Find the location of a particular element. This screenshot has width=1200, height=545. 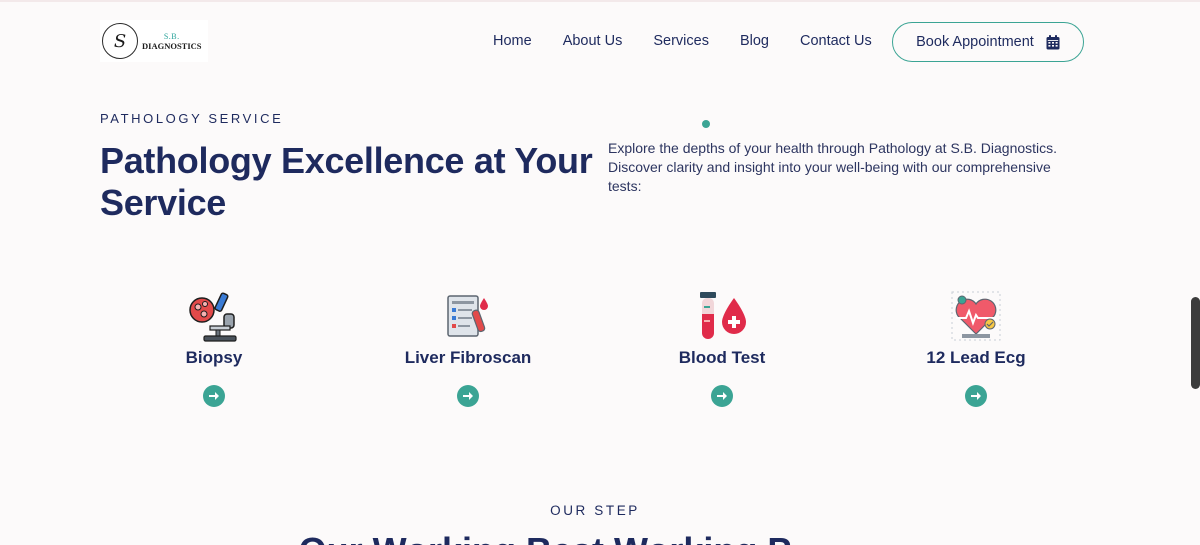

microscope-icon is located at coordinates (214, 316).